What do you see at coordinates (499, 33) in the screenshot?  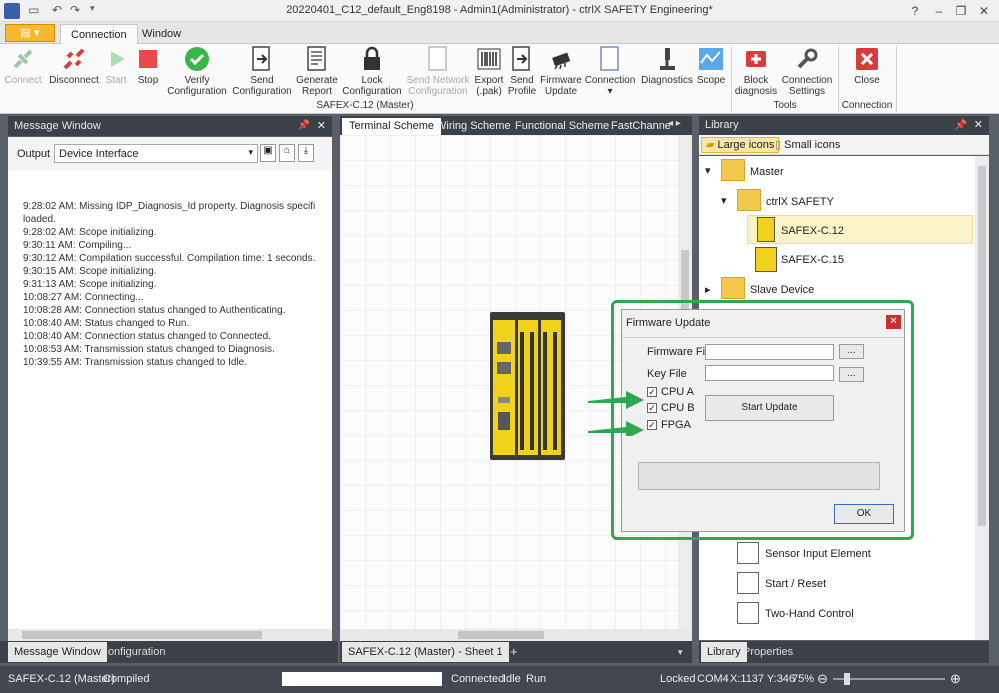 I see `ribbon-tab-row: ▤ ▾ Connection Window` at bounding box center [499, 33].